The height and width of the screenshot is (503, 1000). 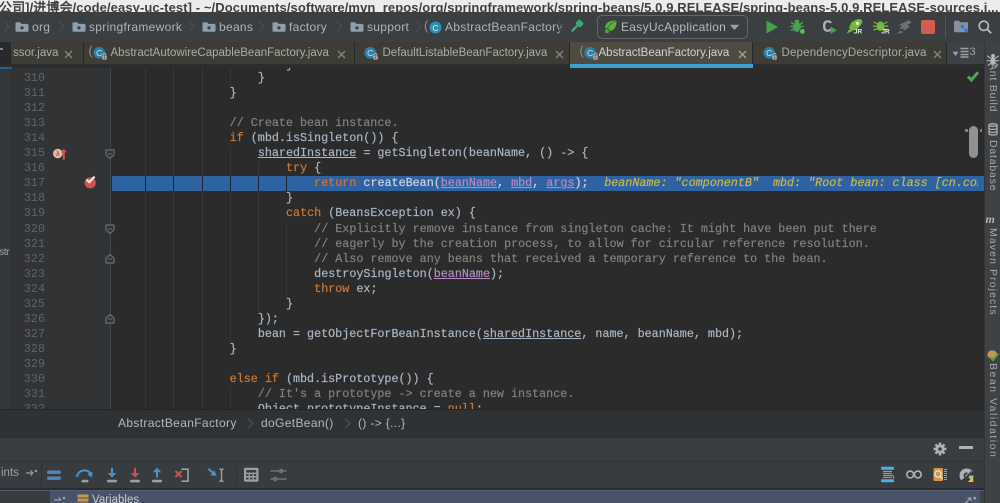 I want to click on svg-text: λ, so click(x=57, y=153).